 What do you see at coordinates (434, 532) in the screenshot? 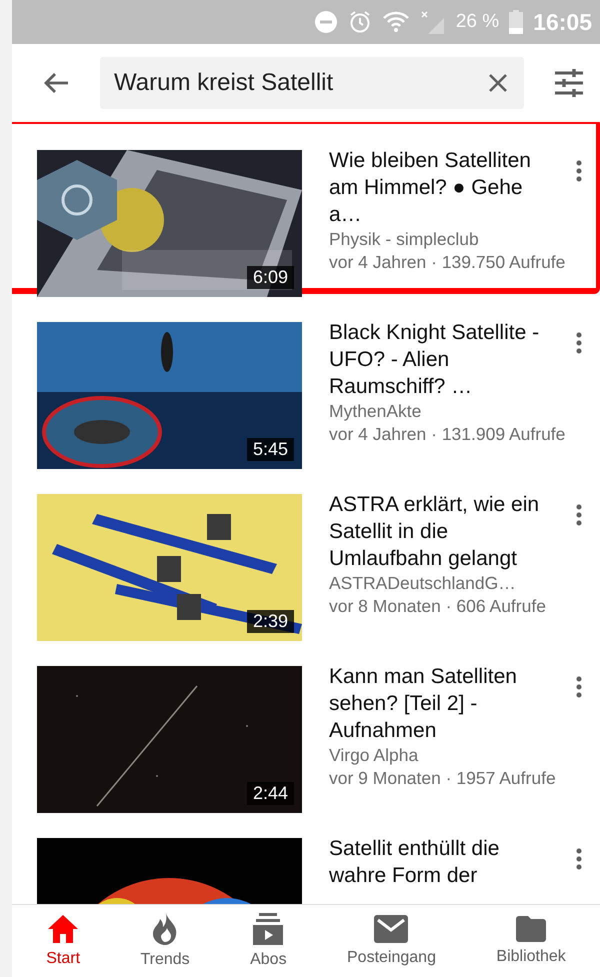
I see `video-title: ASTRA erklärt, wie ein Satellit in die Umlaufbahn gelangt` at bounding box center [434, 532].